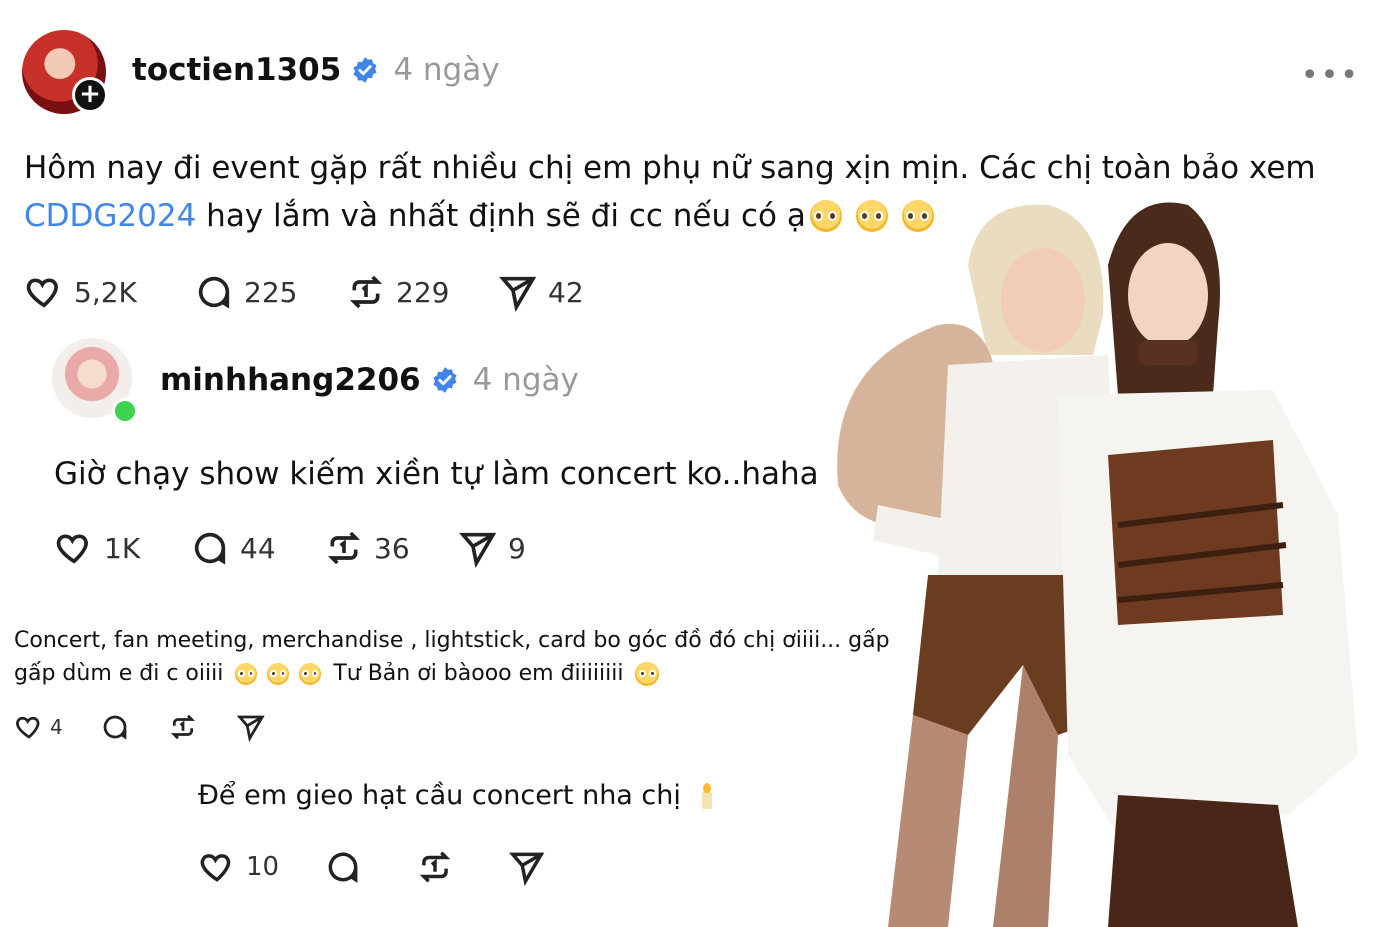  Describe the element at coordinates (501, 216) in the screenshot. I see `post-text-tail: hay lắm và nhất định sẽ đi cc nếu có ạ` at that location.